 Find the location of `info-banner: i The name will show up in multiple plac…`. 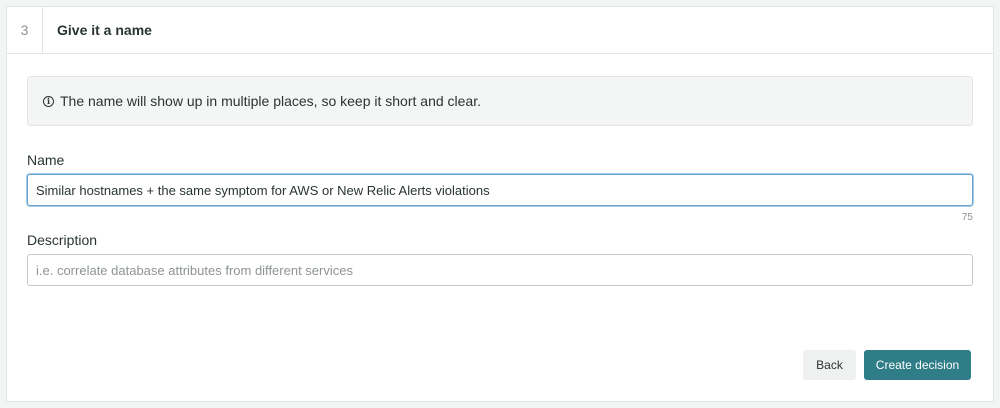

info-banner: i The name will show up in multiple plac… is located at coordinates (500, 101).